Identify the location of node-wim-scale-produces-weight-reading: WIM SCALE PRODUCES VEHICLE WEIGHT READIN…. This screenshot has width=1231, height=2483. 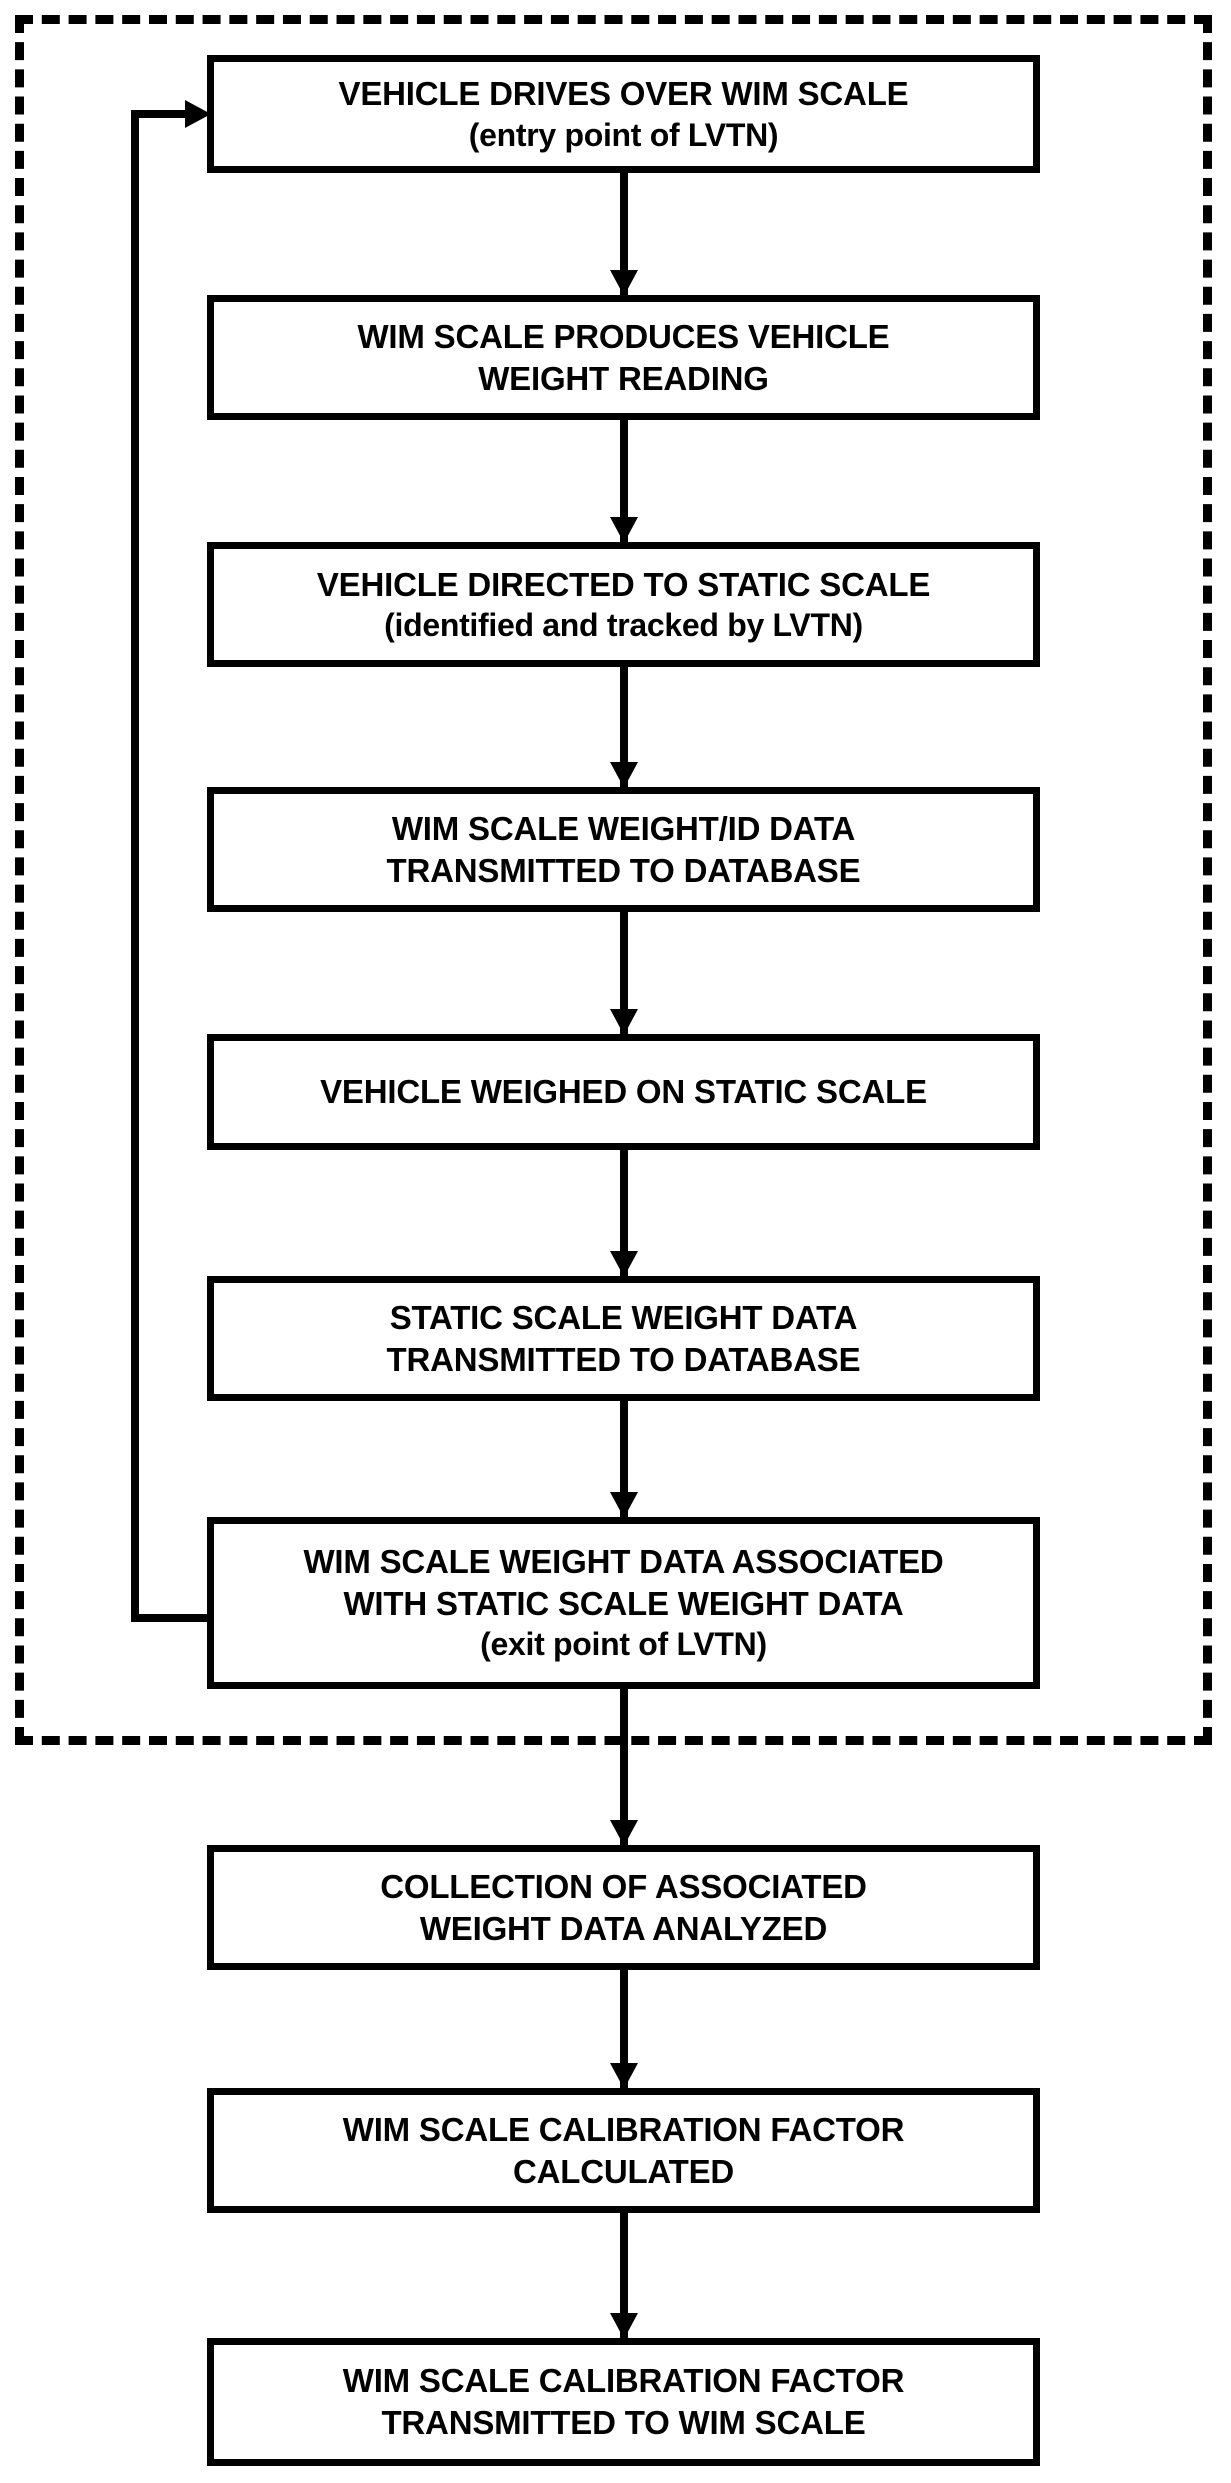
(623, 357).